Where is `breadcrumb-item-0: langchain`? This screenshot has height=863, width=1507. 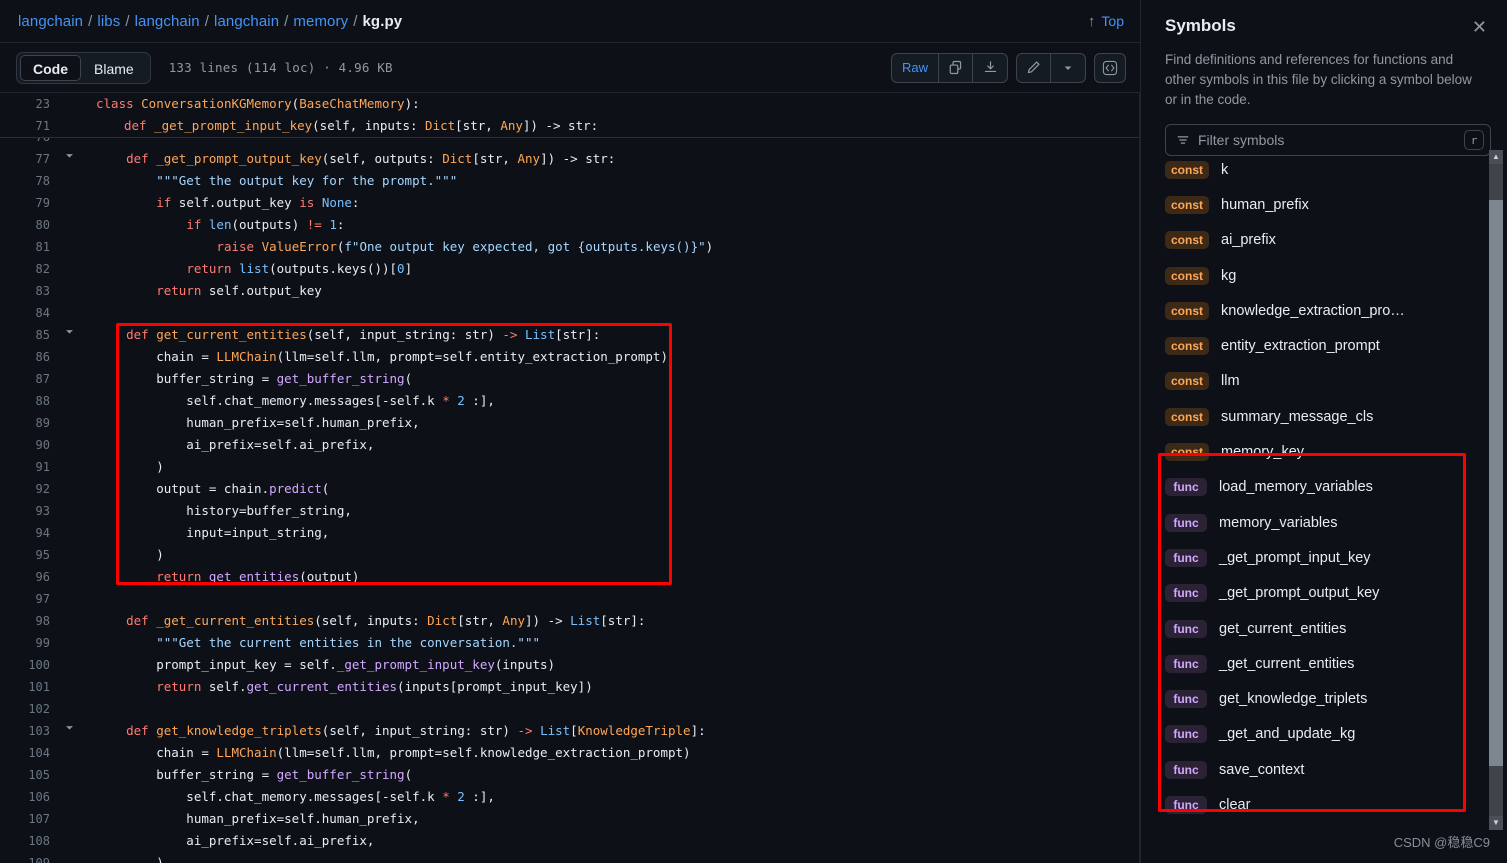
breadcrumb-item-0: langchain is located at coordinates (50, 21).